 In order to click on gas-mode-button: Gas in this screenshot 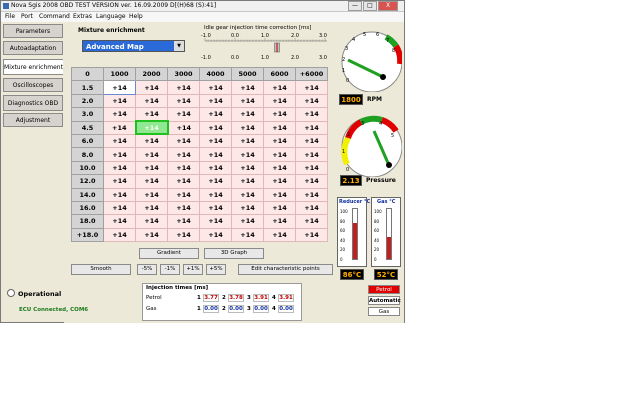, I will do `click(384, 311)`.